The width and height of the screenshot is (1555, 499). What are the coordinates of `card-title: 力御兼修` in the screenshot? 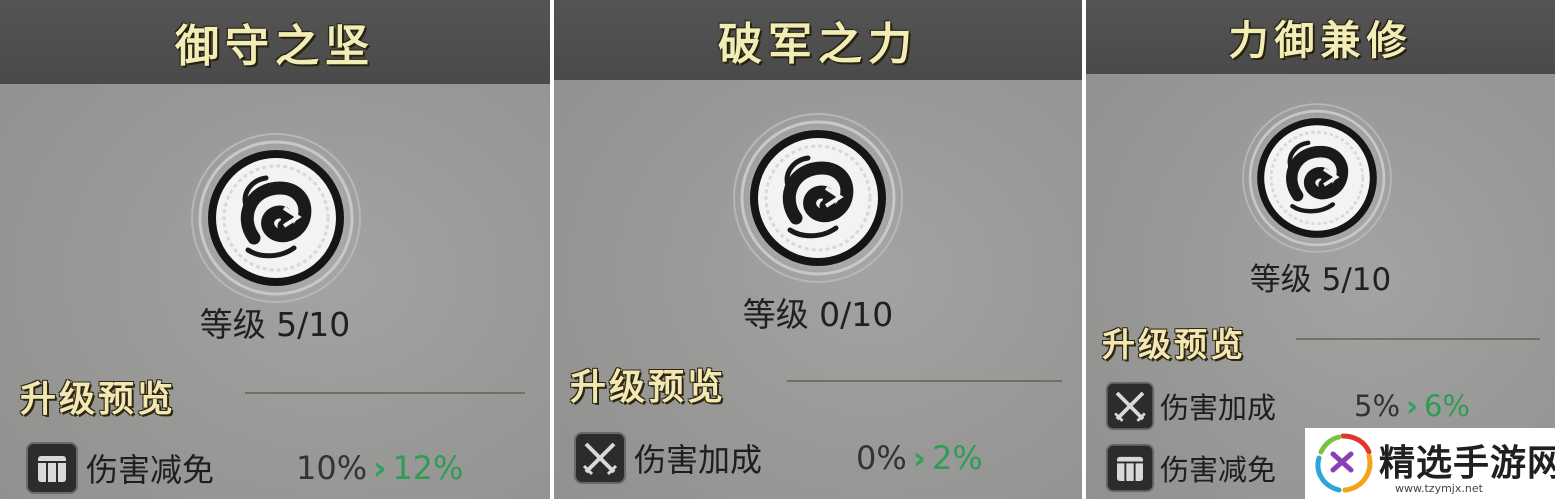 It's located at (1320, 40).